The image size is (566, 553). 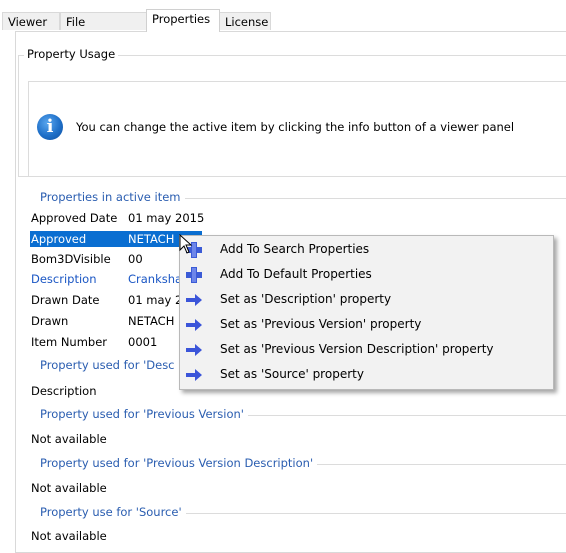 What do you see at coordinates (166, 218) in the screenshot?
I see `prop-value-approved-date: 01 may 2015` at bounding box center [166, 218].